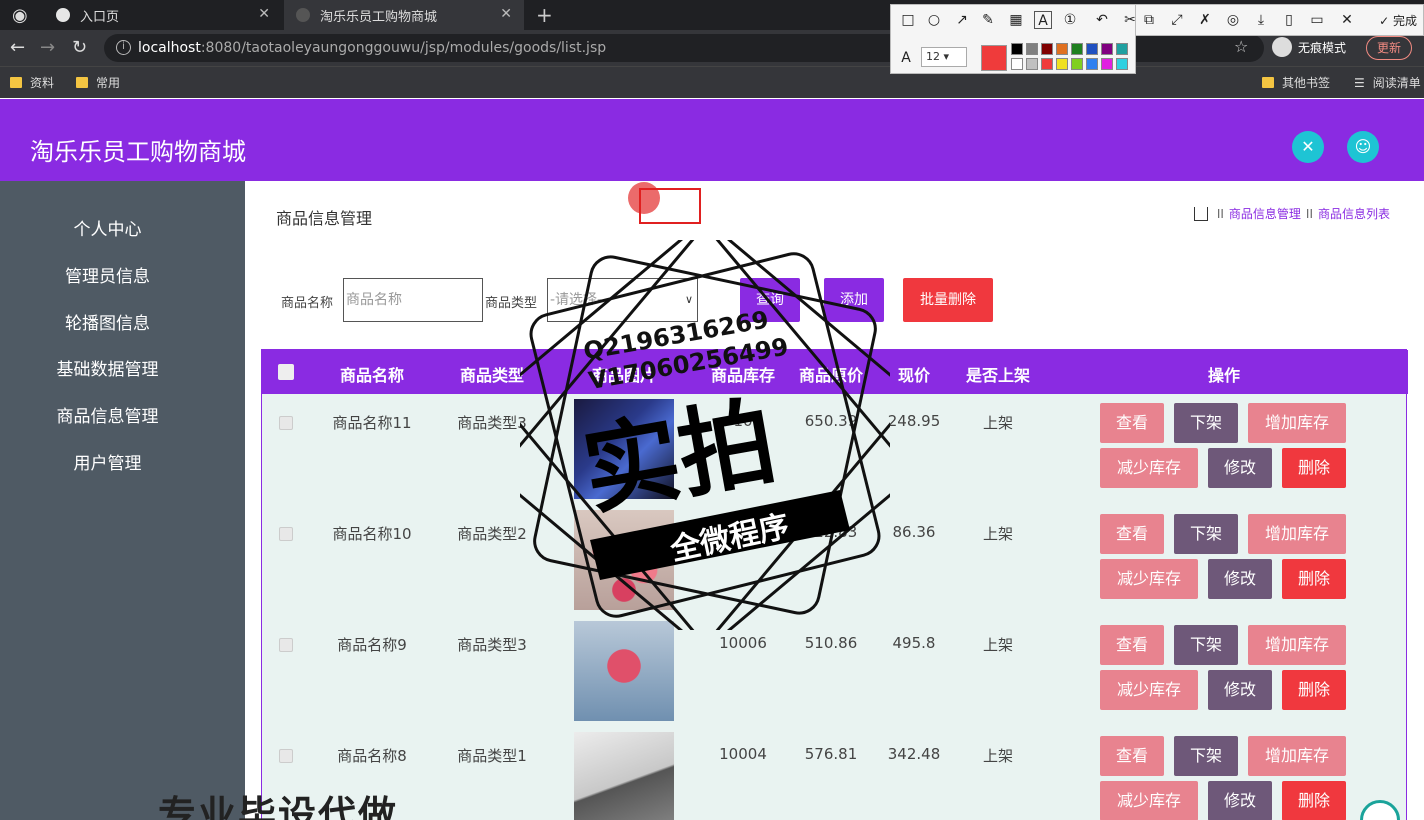 Image resolution: width=1424 pixels, height=820 pixels. I want to click on cancel-icon: ✕, so click(1347, 20).